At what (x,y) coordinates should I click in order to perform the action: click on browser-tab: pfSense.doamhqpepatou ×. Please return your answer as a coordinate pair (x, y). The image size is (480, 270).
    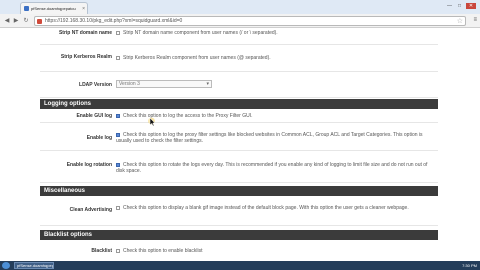
    Looking at the image, I should click on (54, 8).